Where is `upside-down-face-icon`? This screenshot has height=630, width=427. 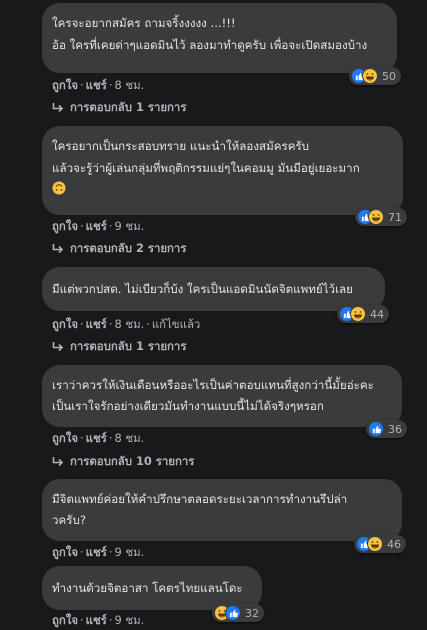 upside-down-face-icon is located at coordinates (59, 191).